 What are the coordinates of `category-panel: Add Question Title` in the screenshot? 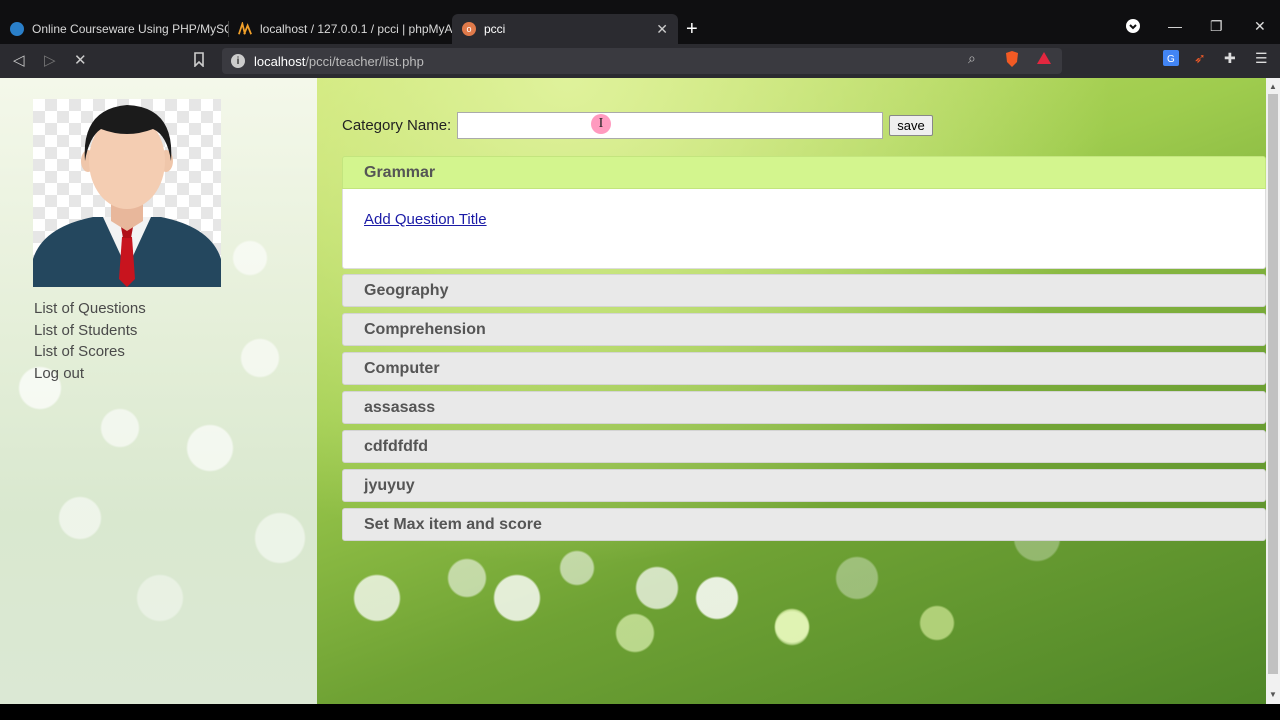 It's located at (804, 229).